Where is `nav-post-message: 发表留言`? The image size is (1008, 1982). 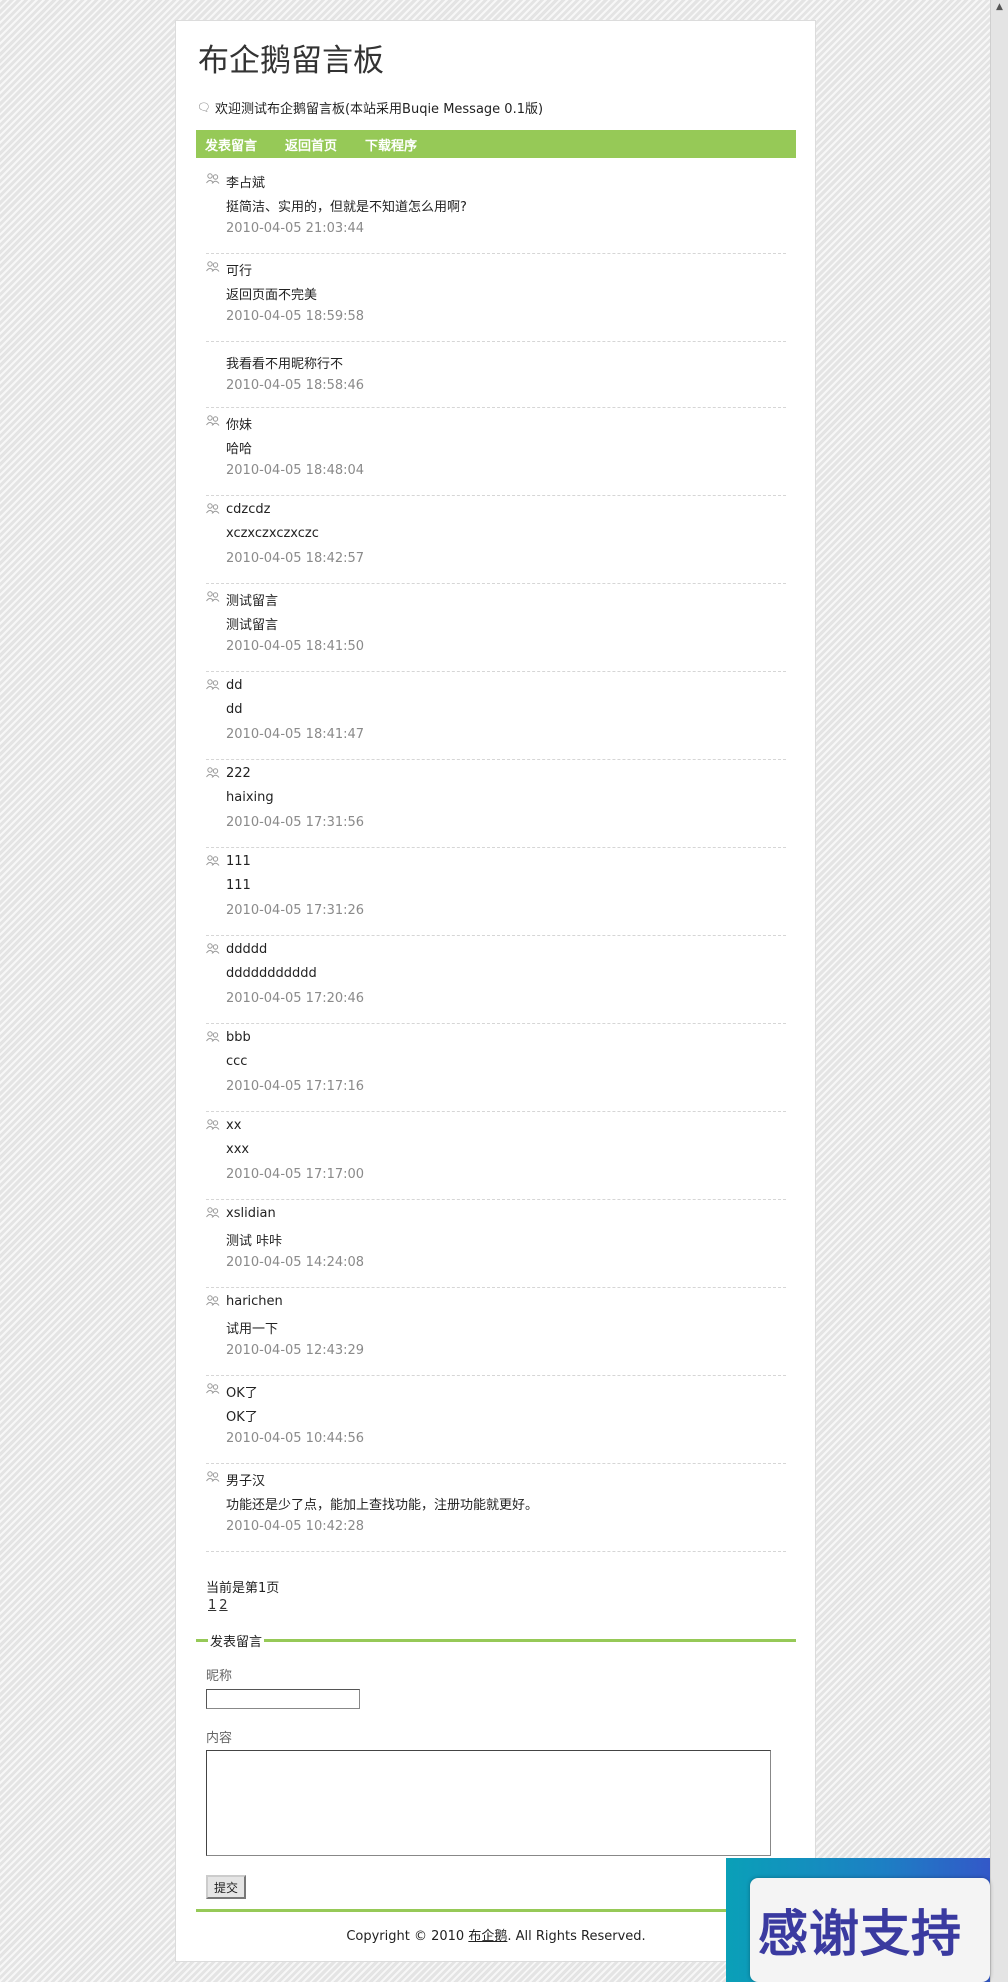 nav-post-message: 发表留言 is located at coordinates (231, 144).